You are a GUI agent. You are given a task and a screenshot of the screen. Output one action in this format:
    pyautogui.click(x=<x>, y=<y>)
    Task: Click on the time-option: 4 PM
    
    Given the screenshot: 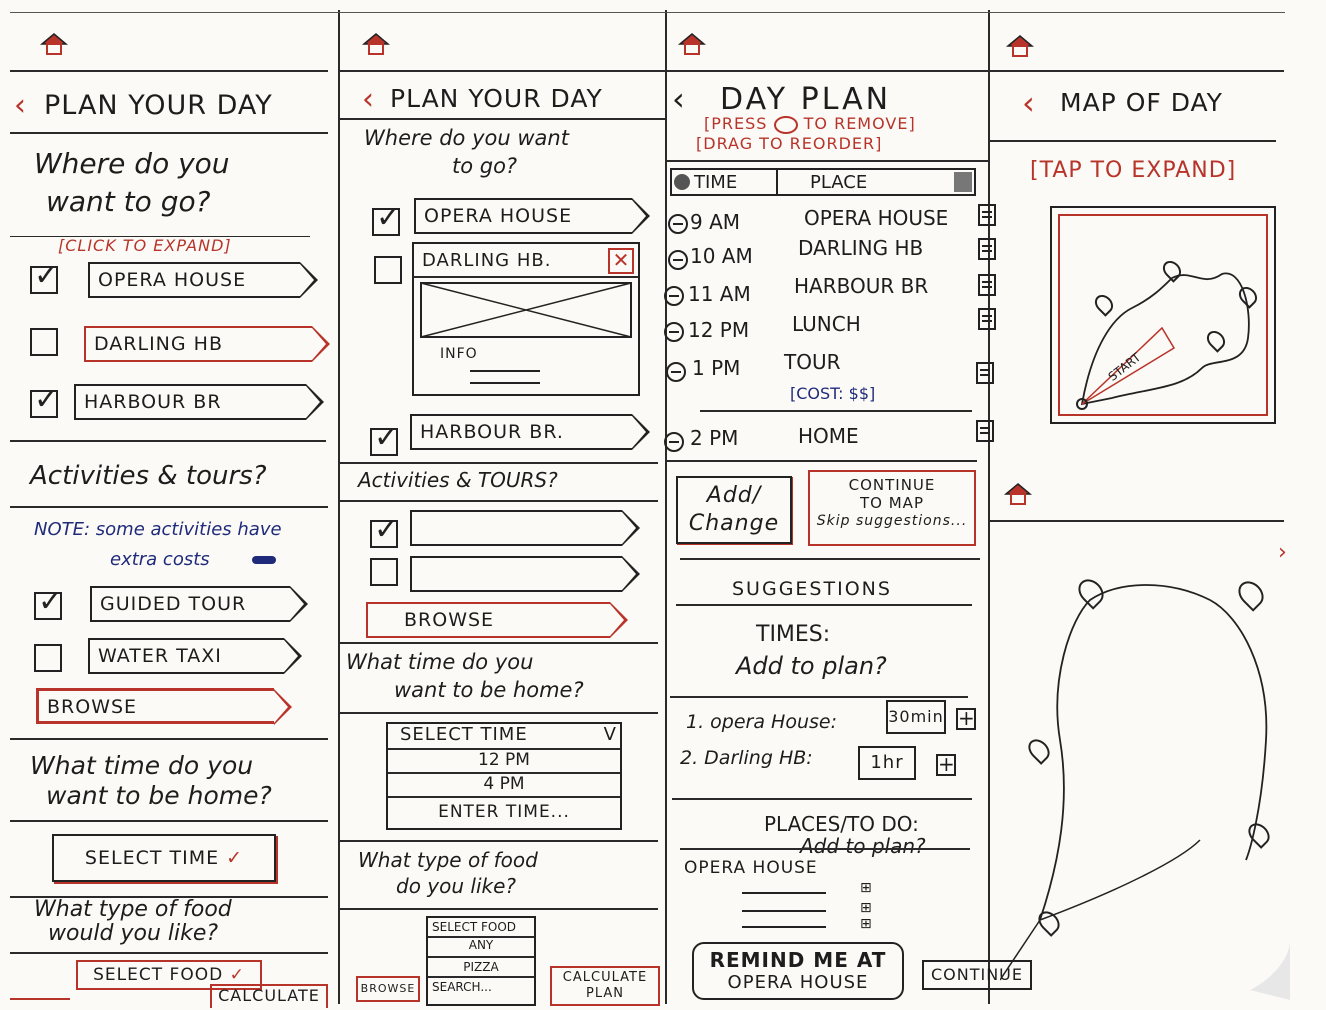 What is the action you would take?
    pyautogui.click(x=504, y=784)
    